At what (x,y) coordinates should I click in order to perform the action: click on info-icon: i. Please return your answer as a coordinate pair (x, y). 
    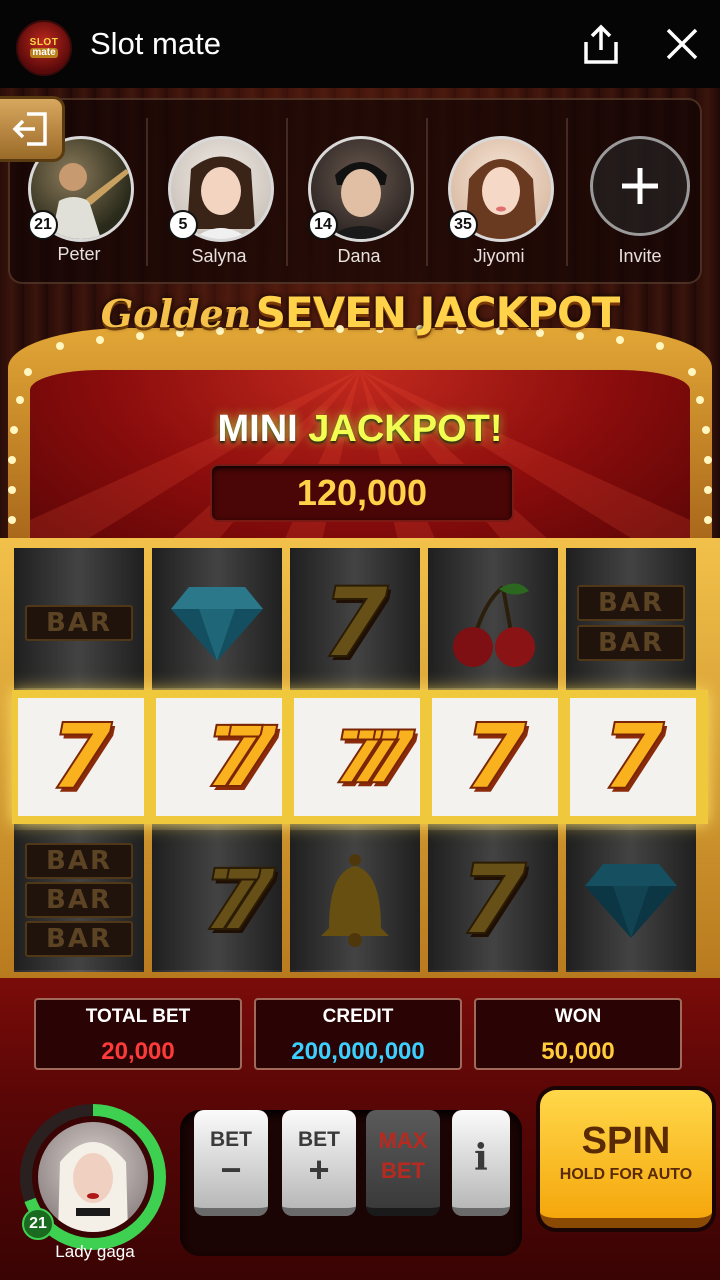
    Looking at the image, I should click on (481, 1158).